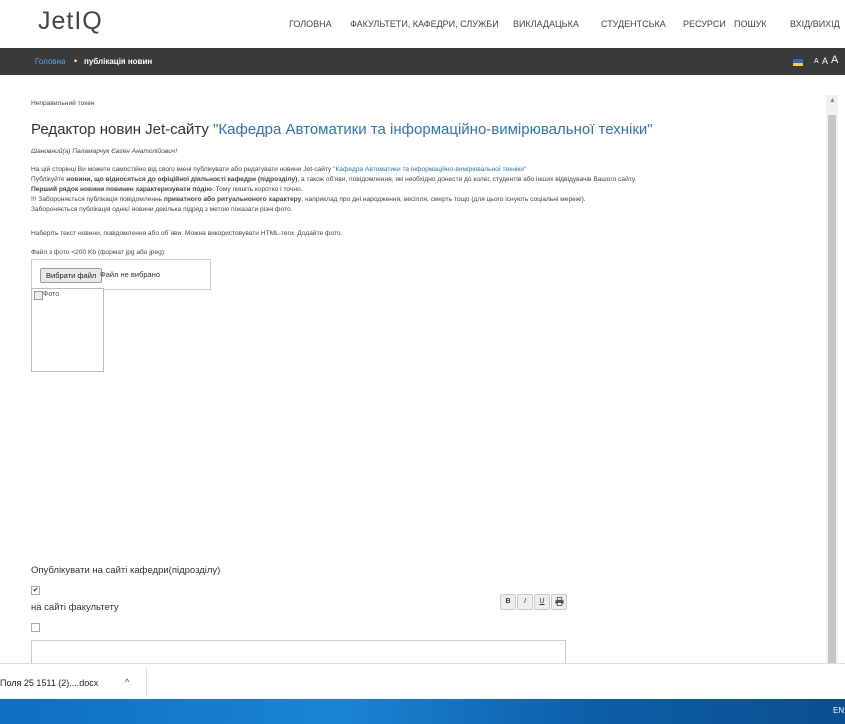 Image resolution: width=845 pixels, height=724 pixels. What do you see at coordinates (422, 681) in the screenshot?
I see `downloads-bar: Поля 25 1511 (2)....docx ^` at bounding box center [422, 681].